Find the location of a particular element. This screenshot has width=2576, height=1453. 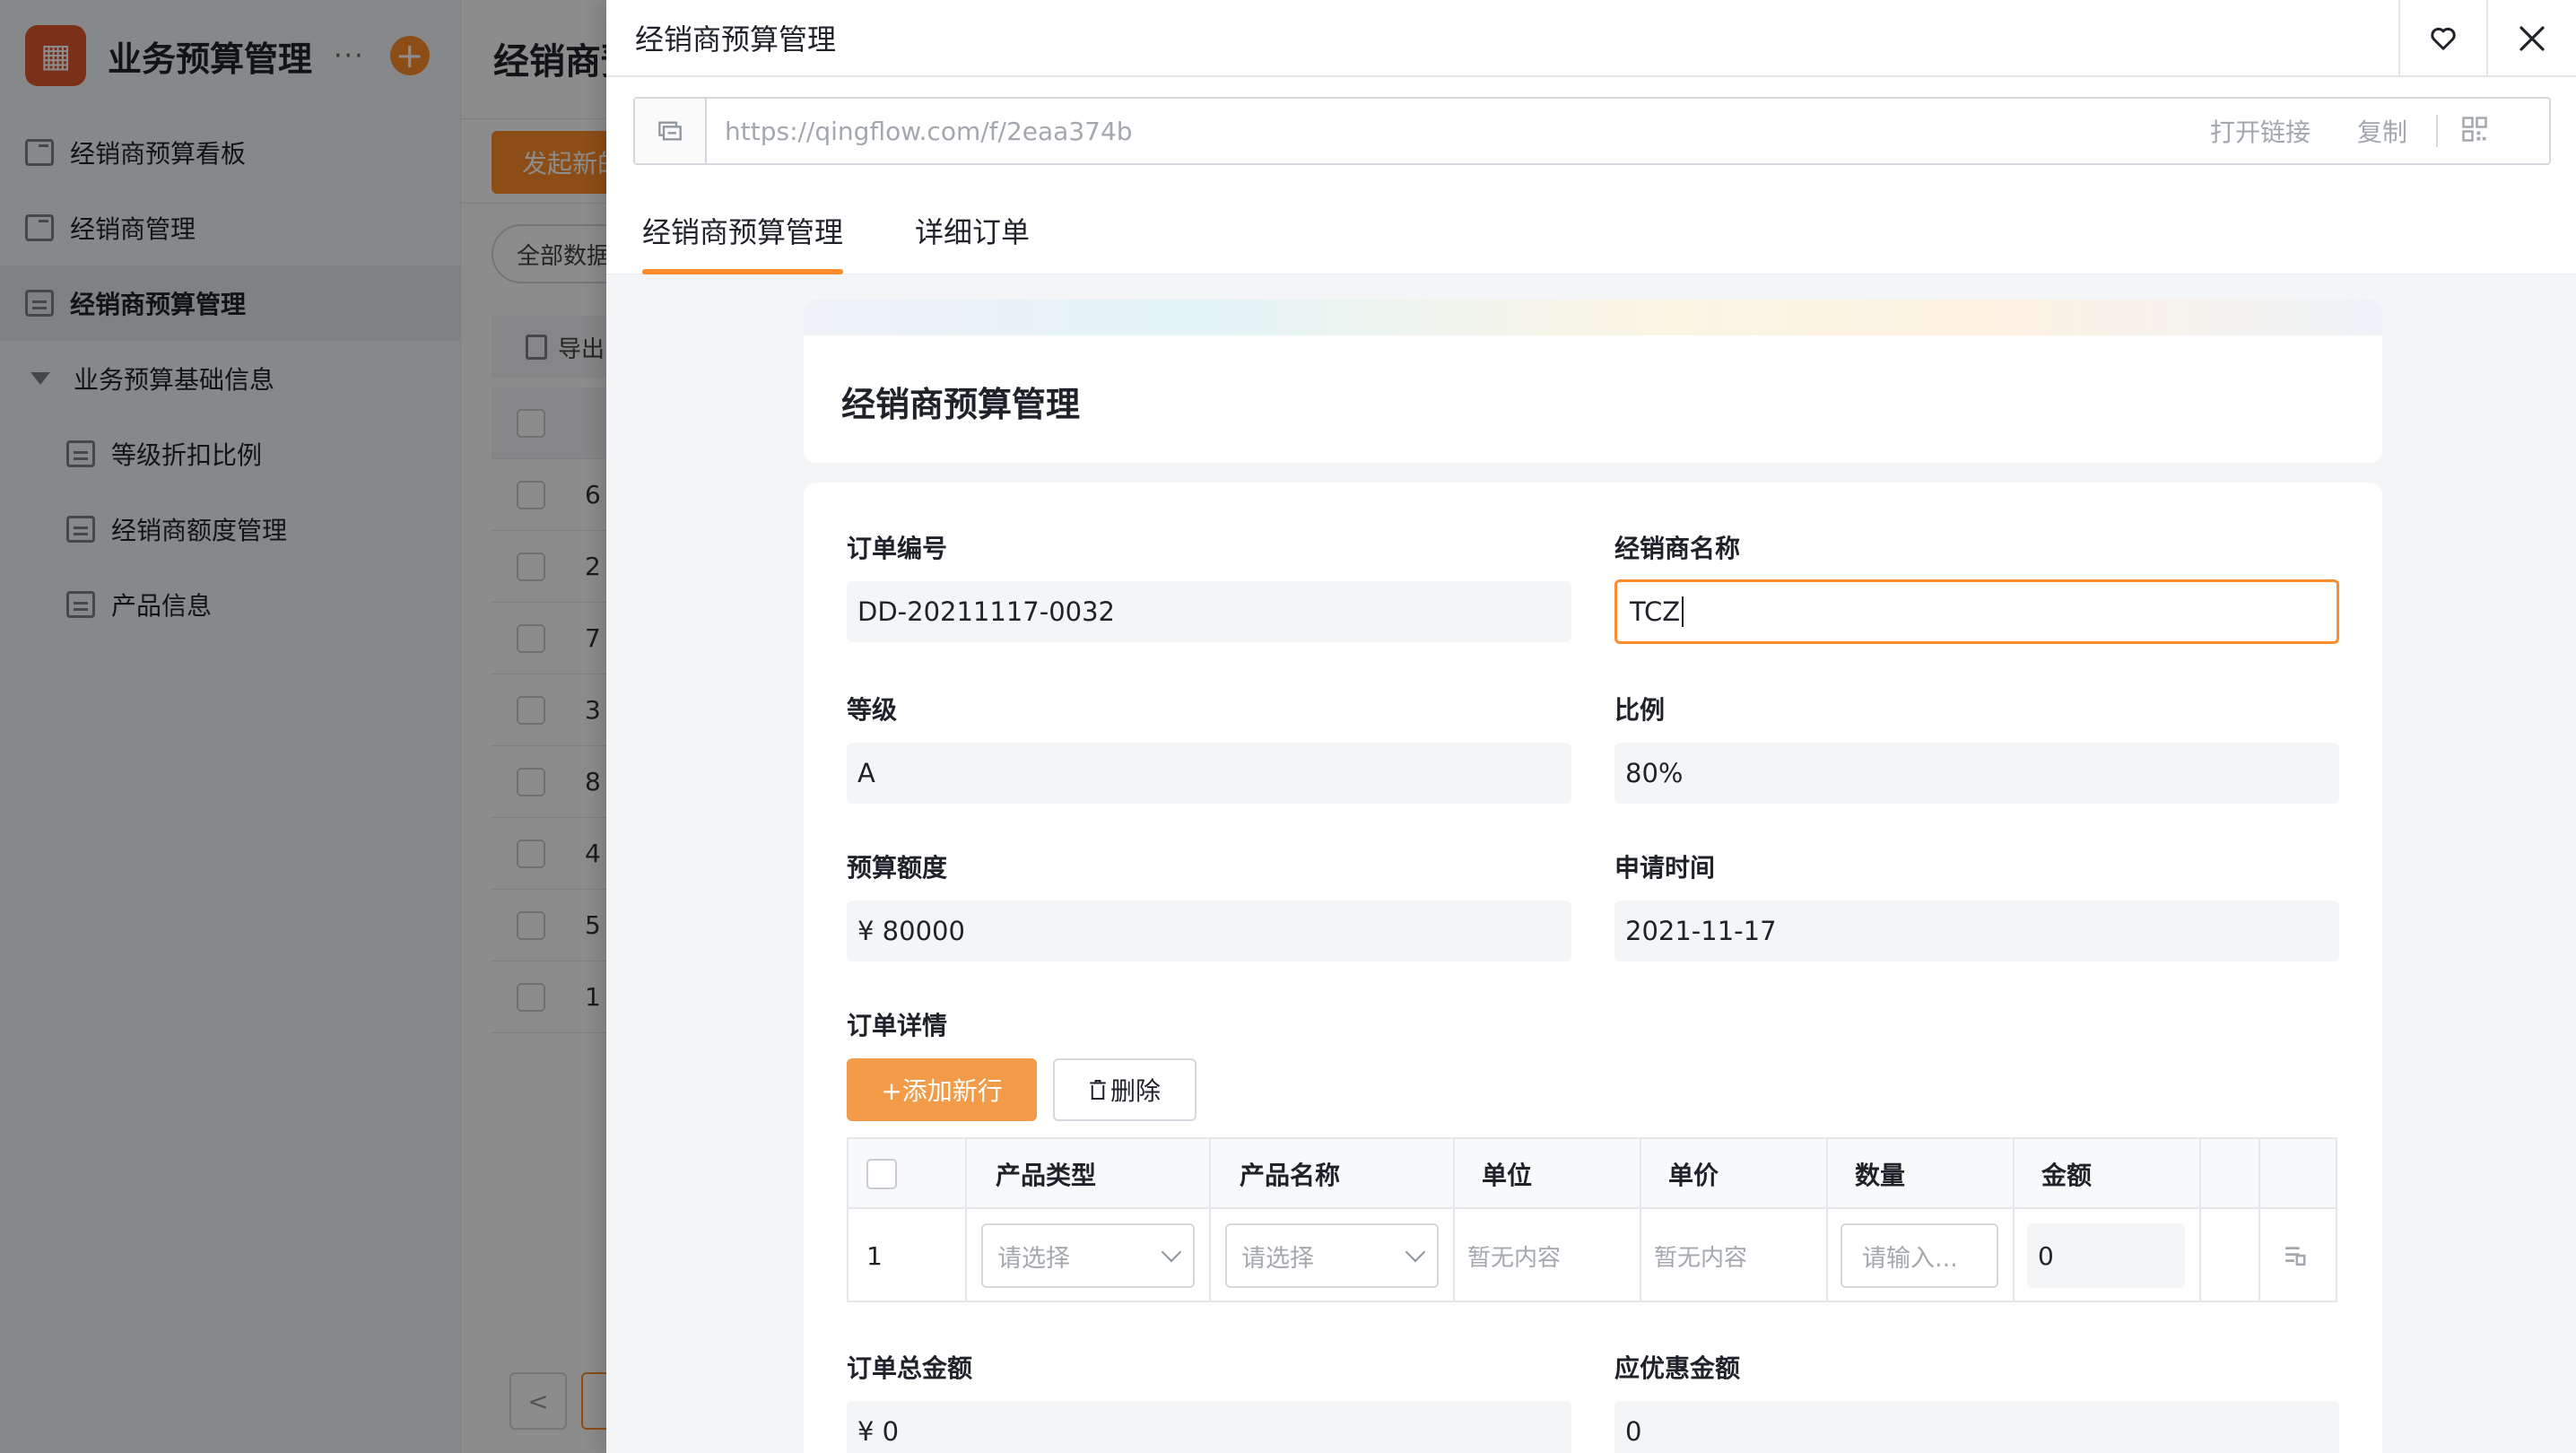

add-row-button: +添加新行 is located at coordinates (942, 1089).